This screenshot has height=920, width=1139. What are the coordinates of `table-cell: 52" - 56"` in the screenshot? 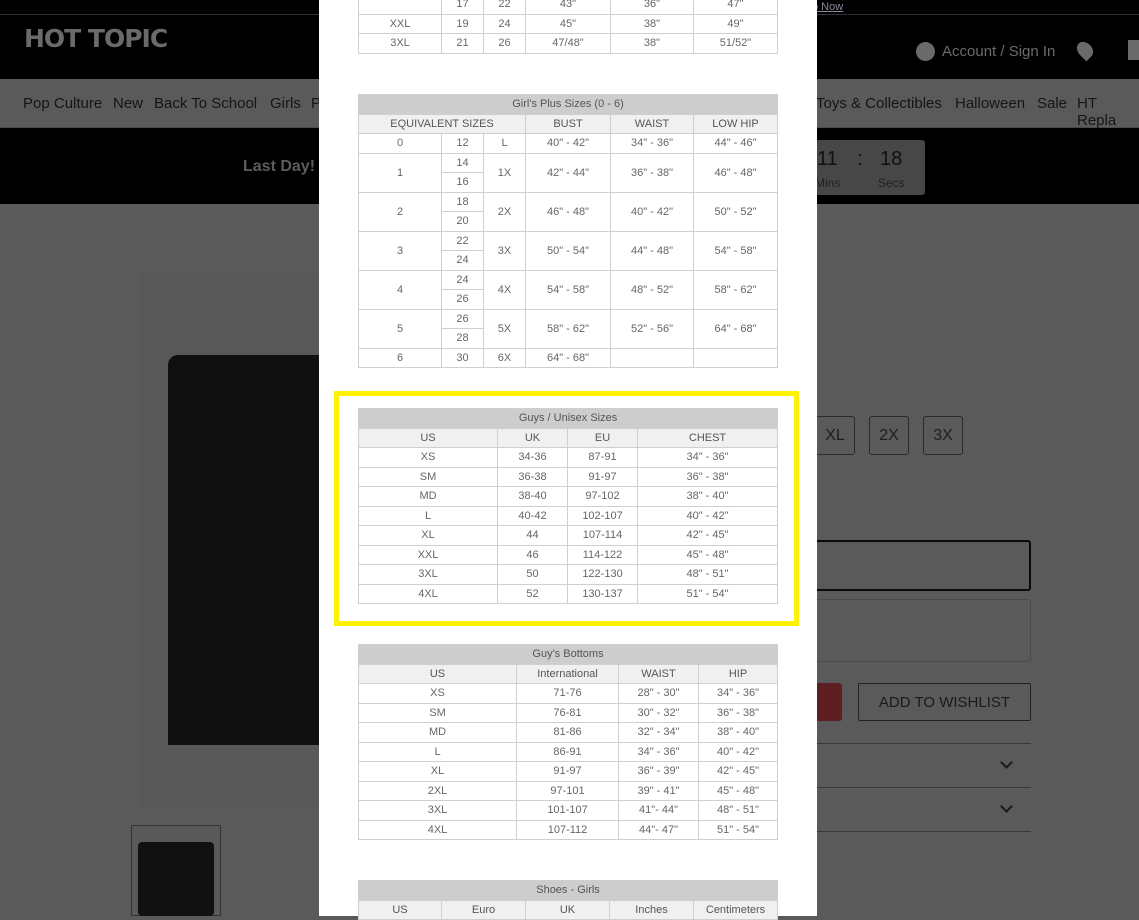 It's located at (652, 328).